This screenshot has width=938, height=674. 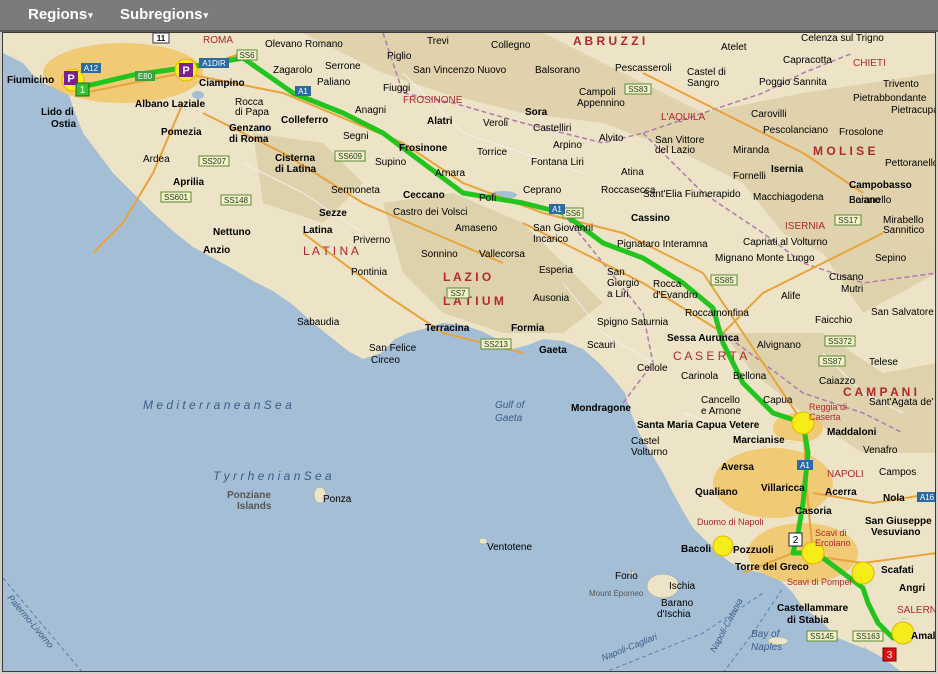 I want to click on parking-label: P, so click(x=70, y=79).